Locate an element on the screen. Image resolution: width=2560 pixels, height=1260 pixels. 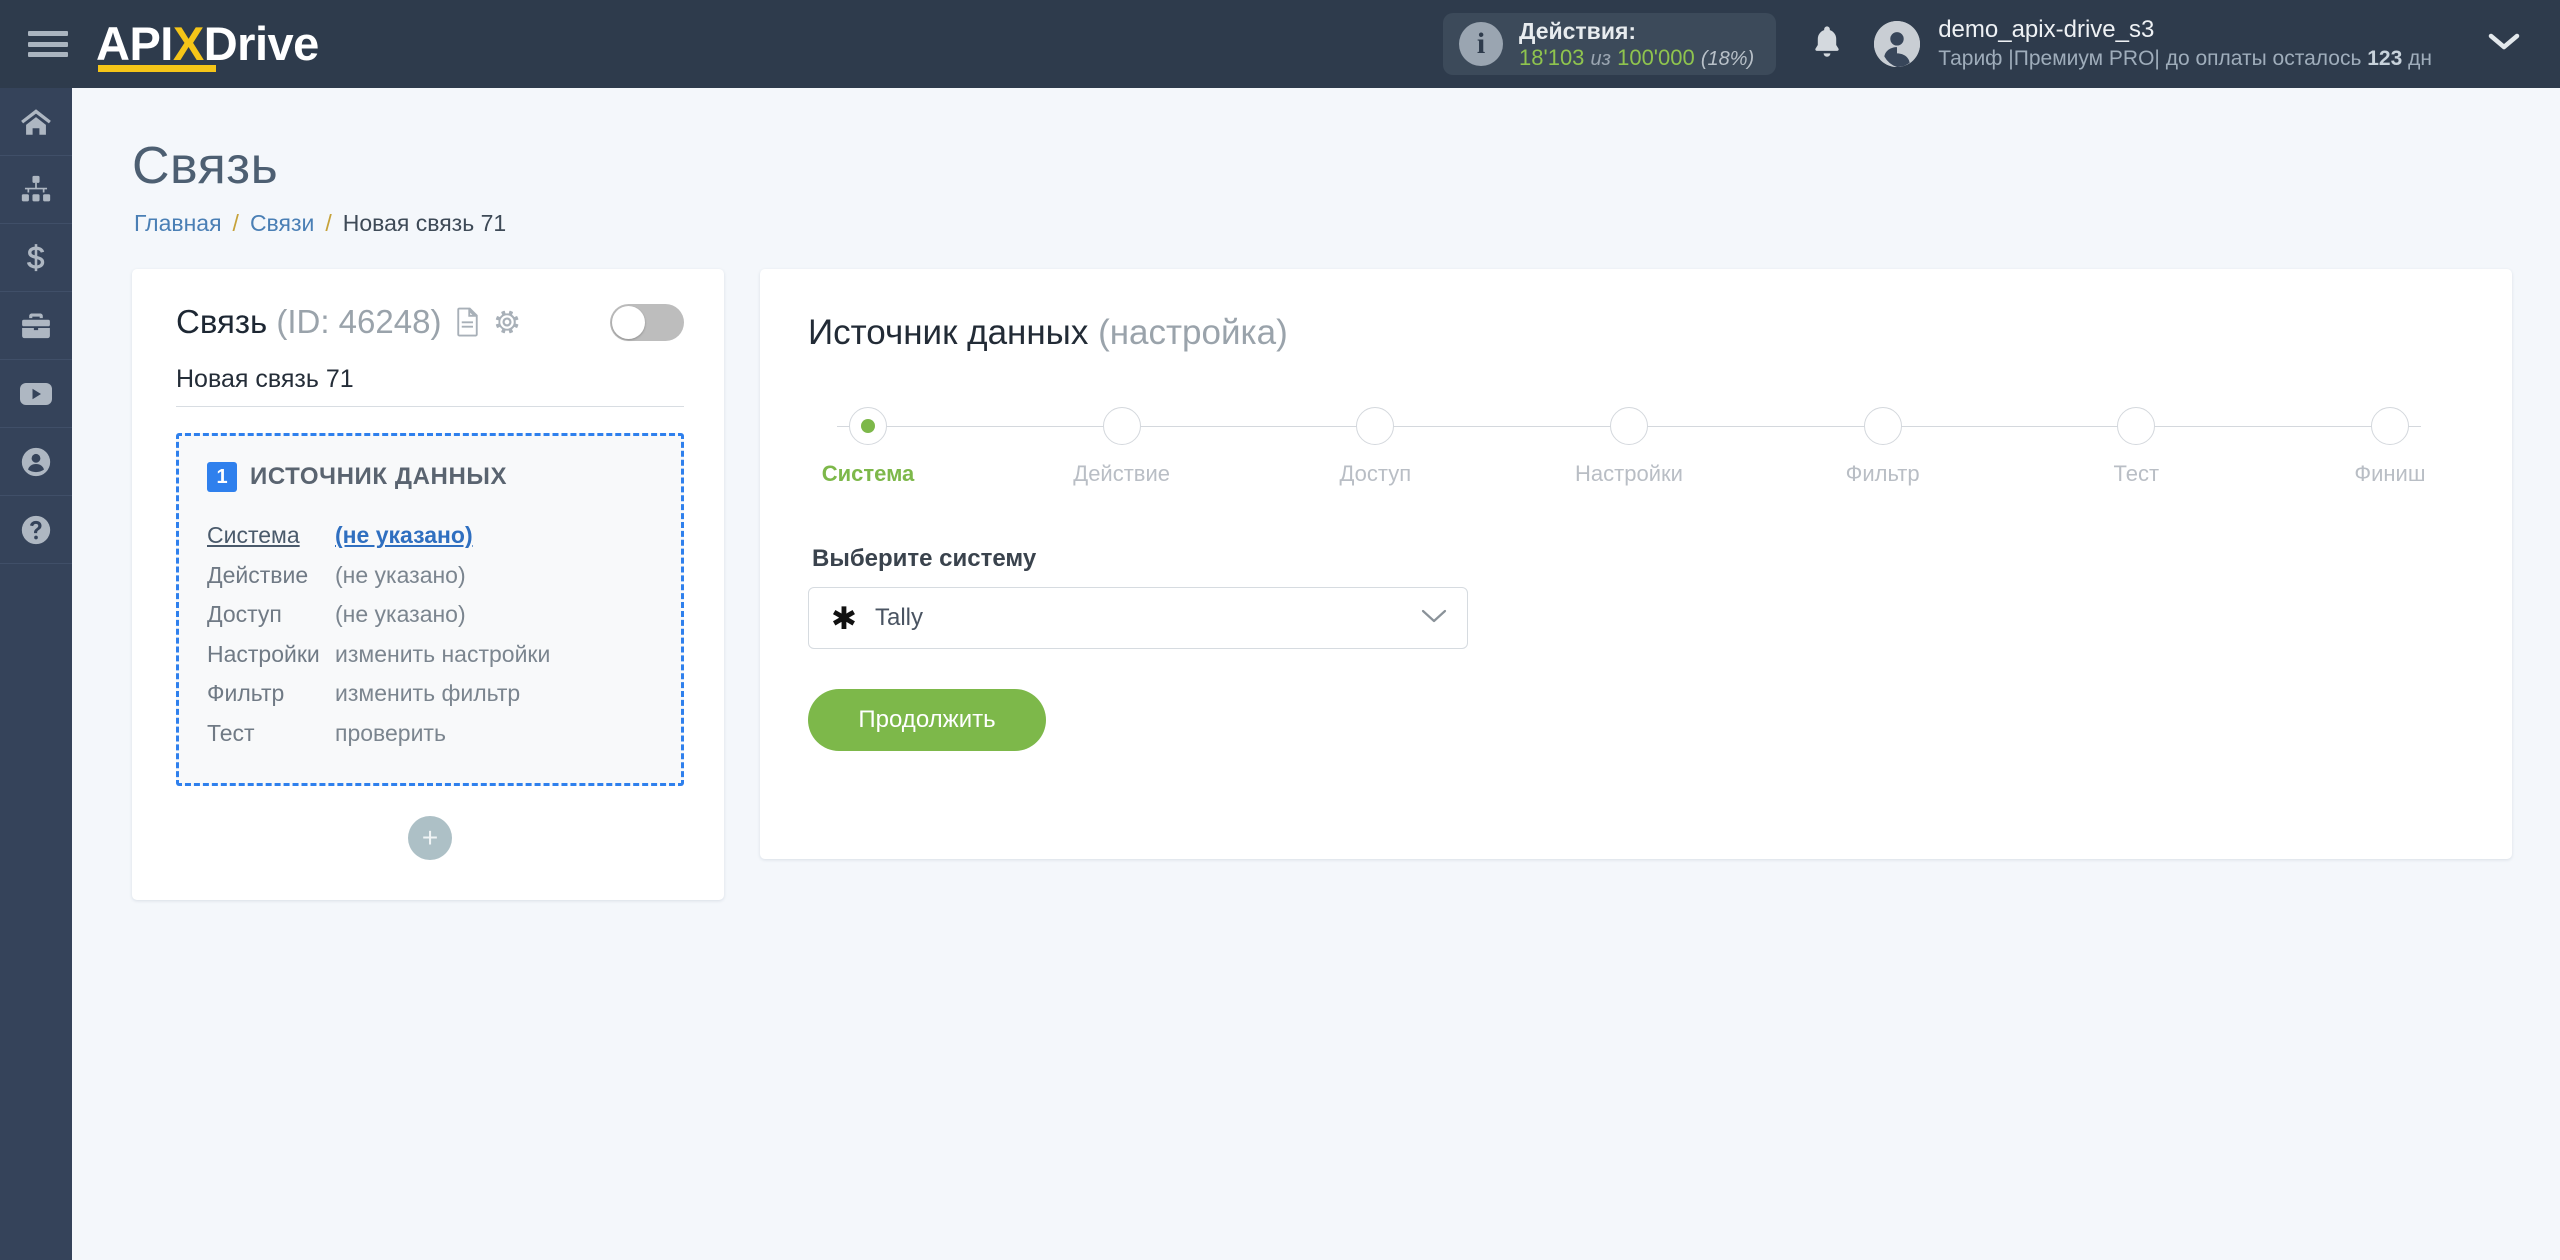
step-test: Тест is located at coordinates (2136, 447).